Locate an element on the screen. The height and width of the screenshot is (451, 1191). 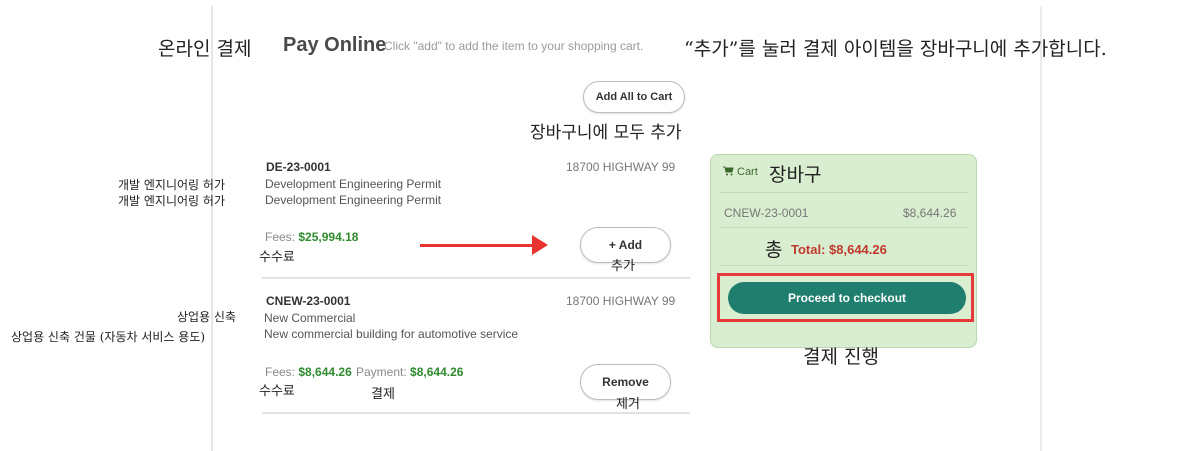
permit-description-ko: 상업용 신축 건물 (자동차 서비스 용도) is located at coordinates (108, 337).